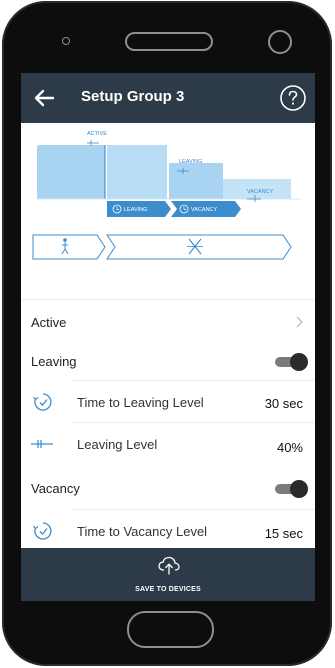 This screenshot has width=335, height=668. I want to click on time-to-vacancy-label: Time to Vacancy Level, so click(142, 531).